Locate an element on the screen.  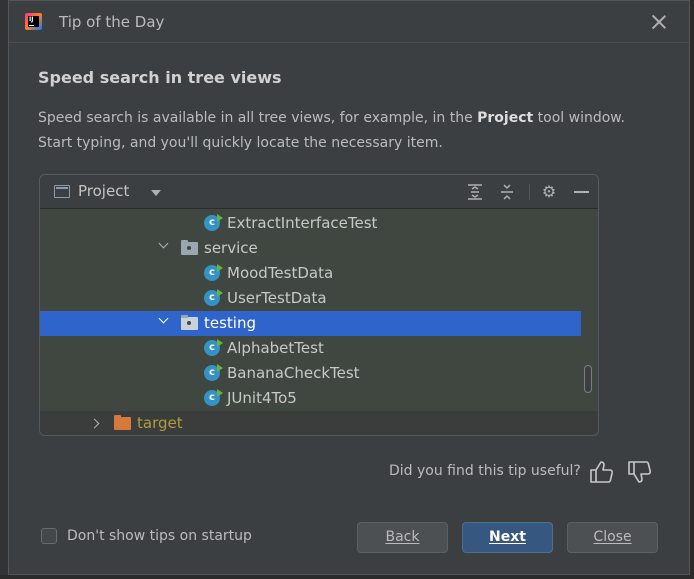
tree-row-excluded: target is located at coordinates (319, 423).